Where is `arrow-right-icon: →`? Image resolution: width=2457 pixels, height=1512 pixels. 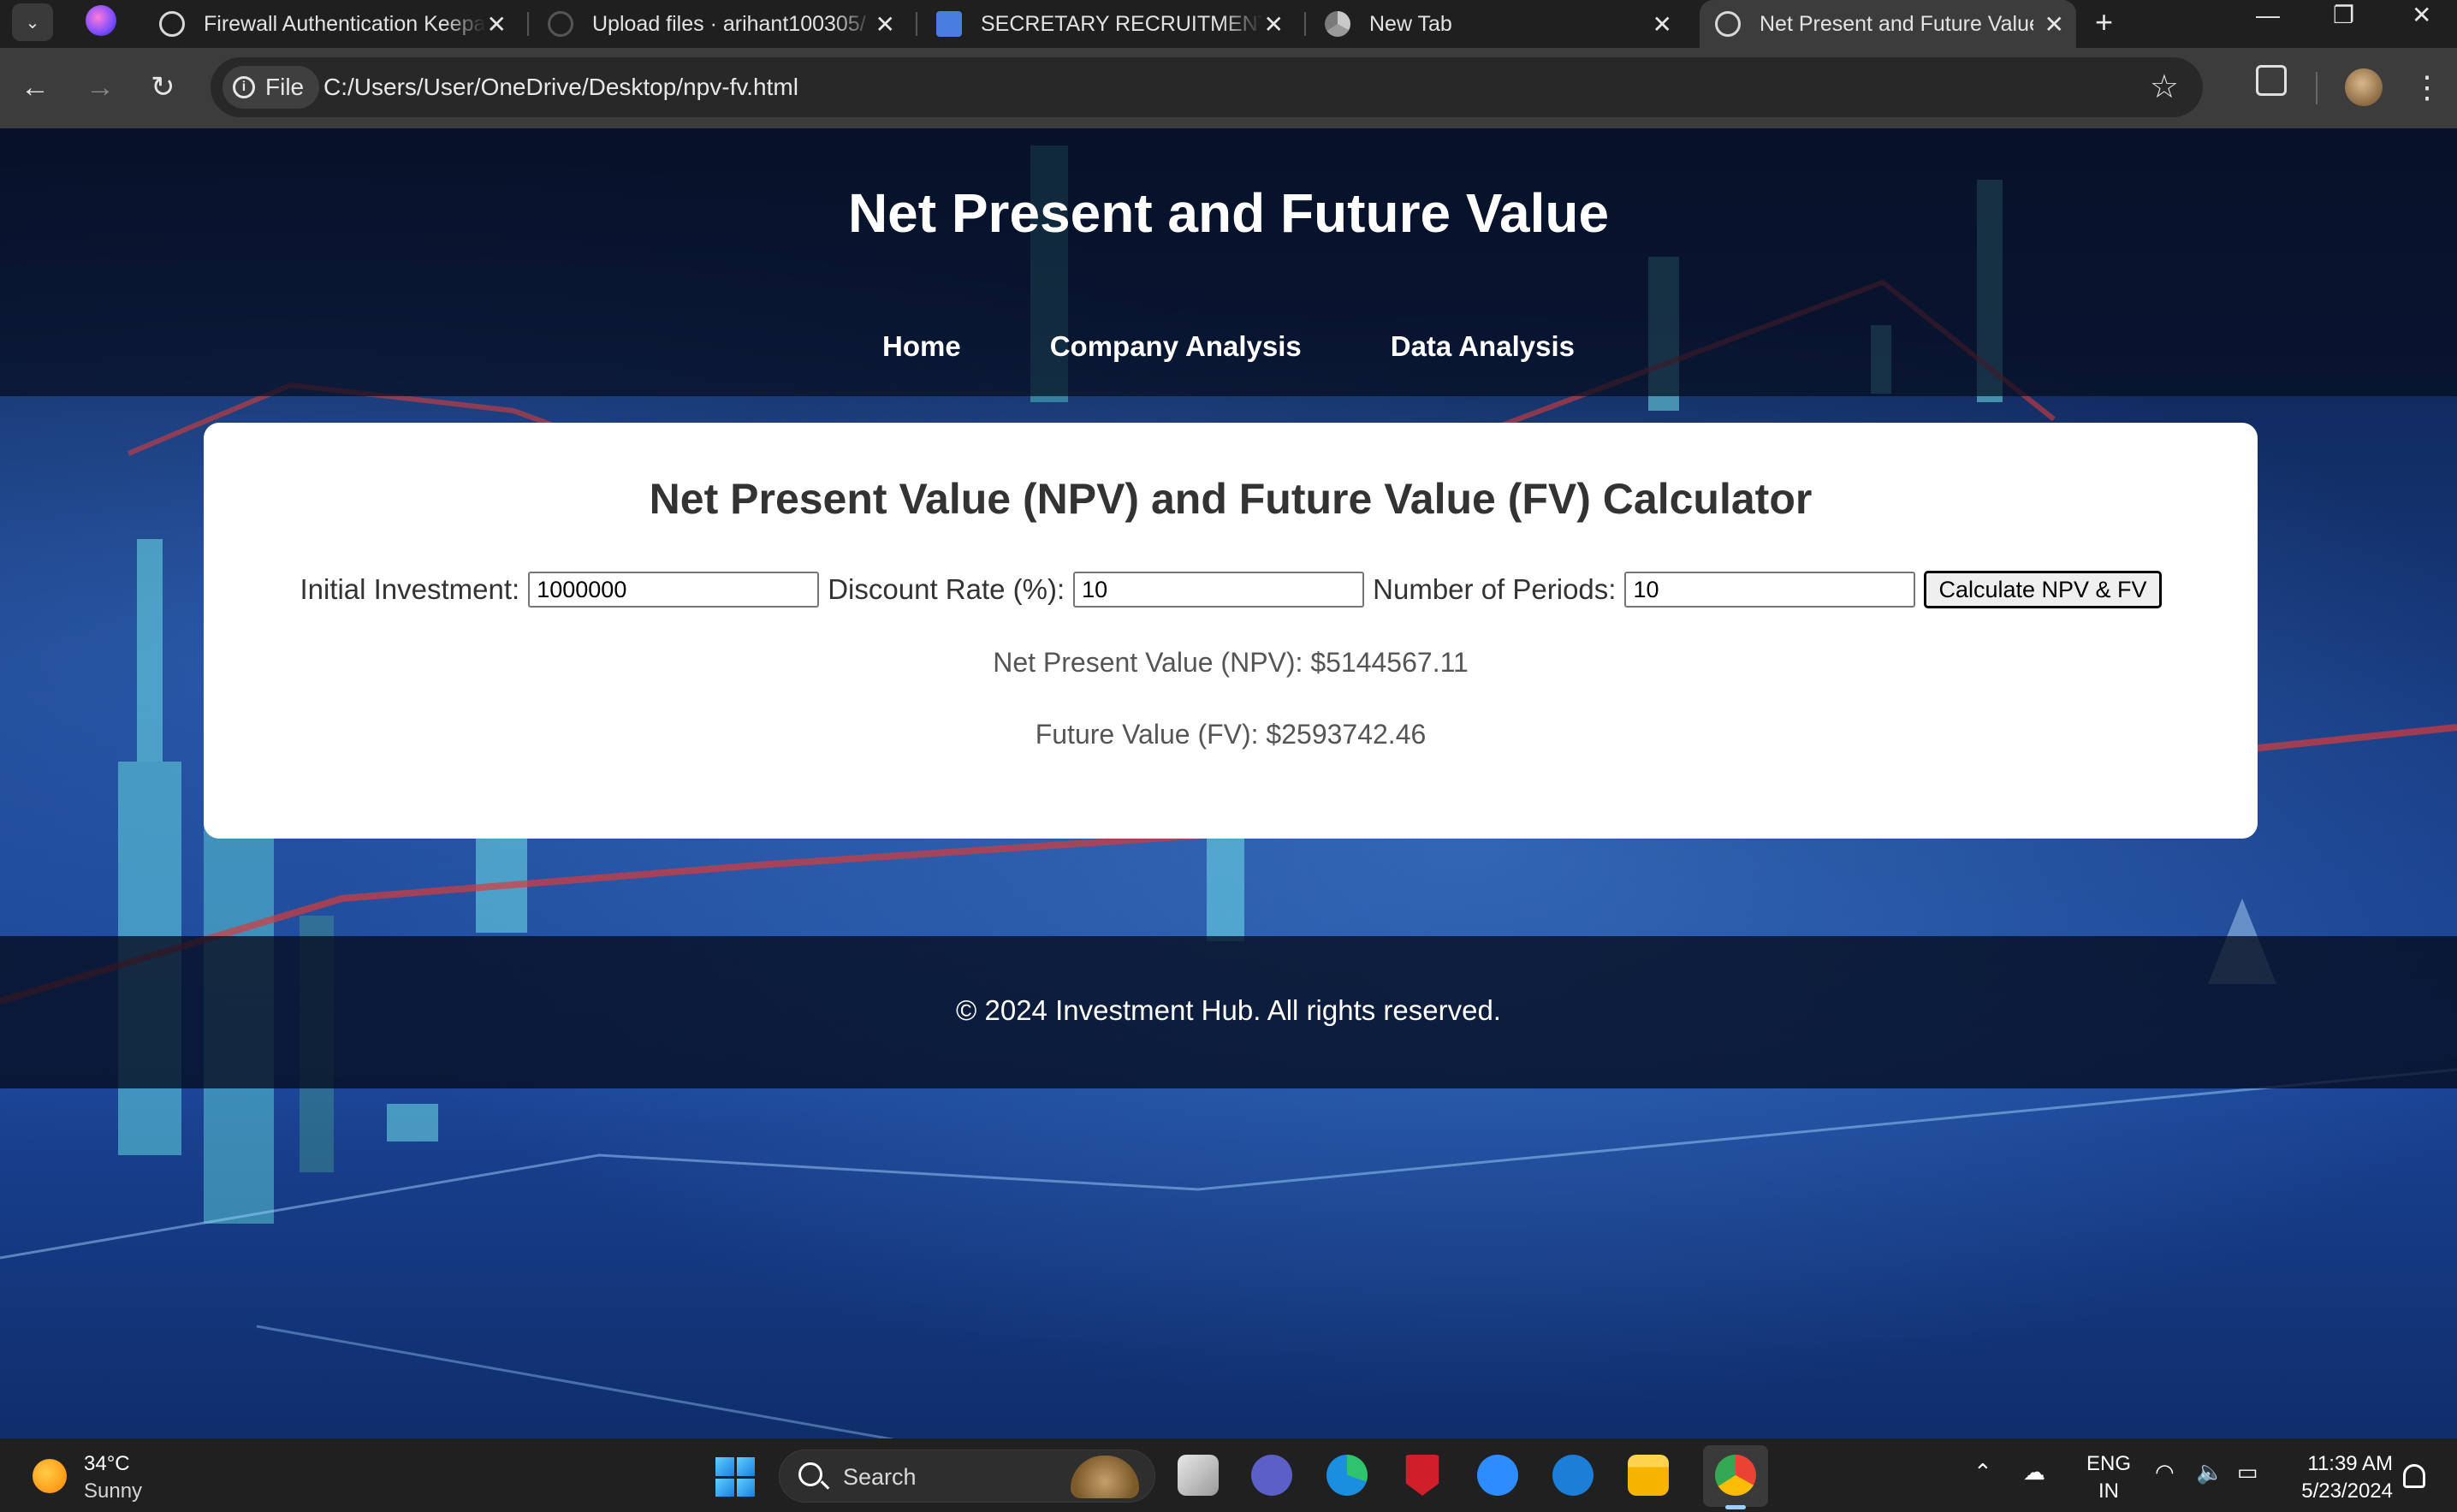 arrow-right-icon: → is located at coordinates (101, 88).